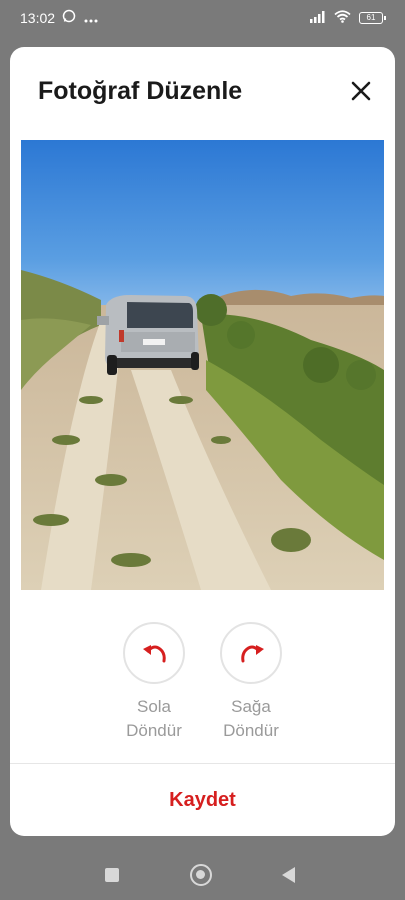  I want to click on battery-icon: 61, so click(372, 18).